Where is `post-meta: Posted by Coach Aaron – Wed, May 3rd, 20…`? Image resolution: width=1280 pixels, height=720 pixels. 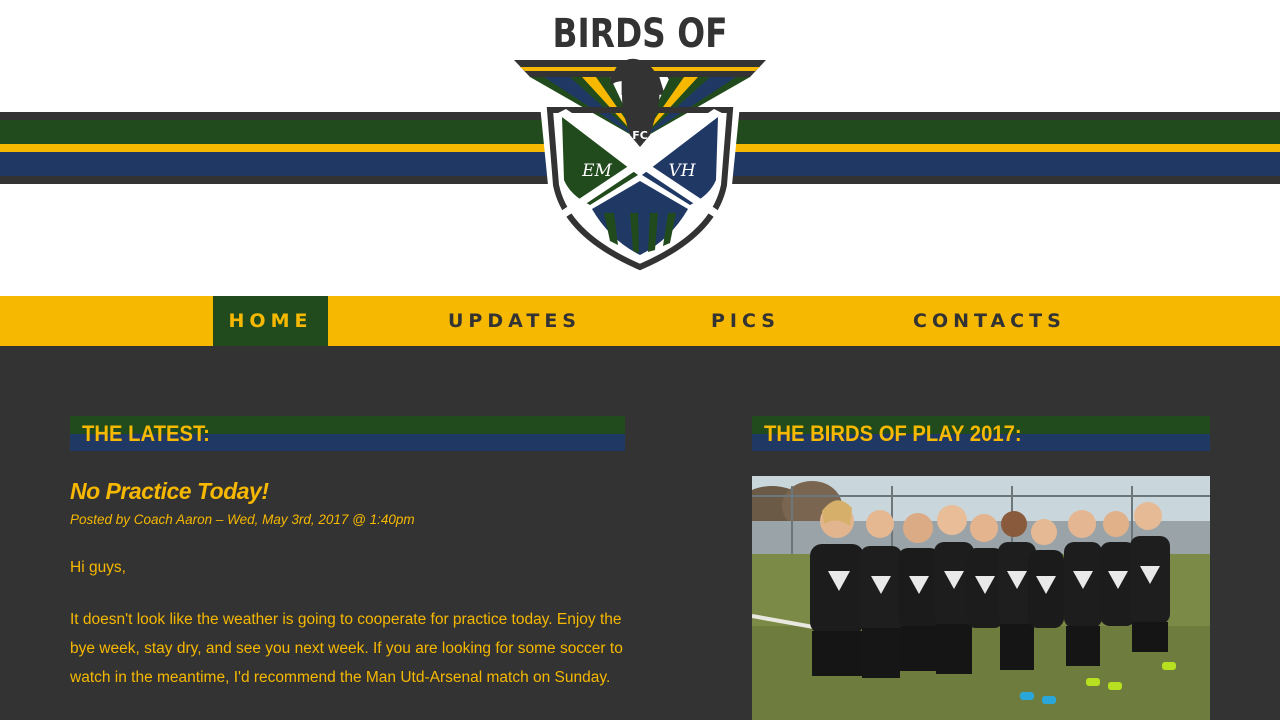 post-meta: Posted by Coach Aaron – Wed, May 3rd, 20… is located at coordinates (242, 519).